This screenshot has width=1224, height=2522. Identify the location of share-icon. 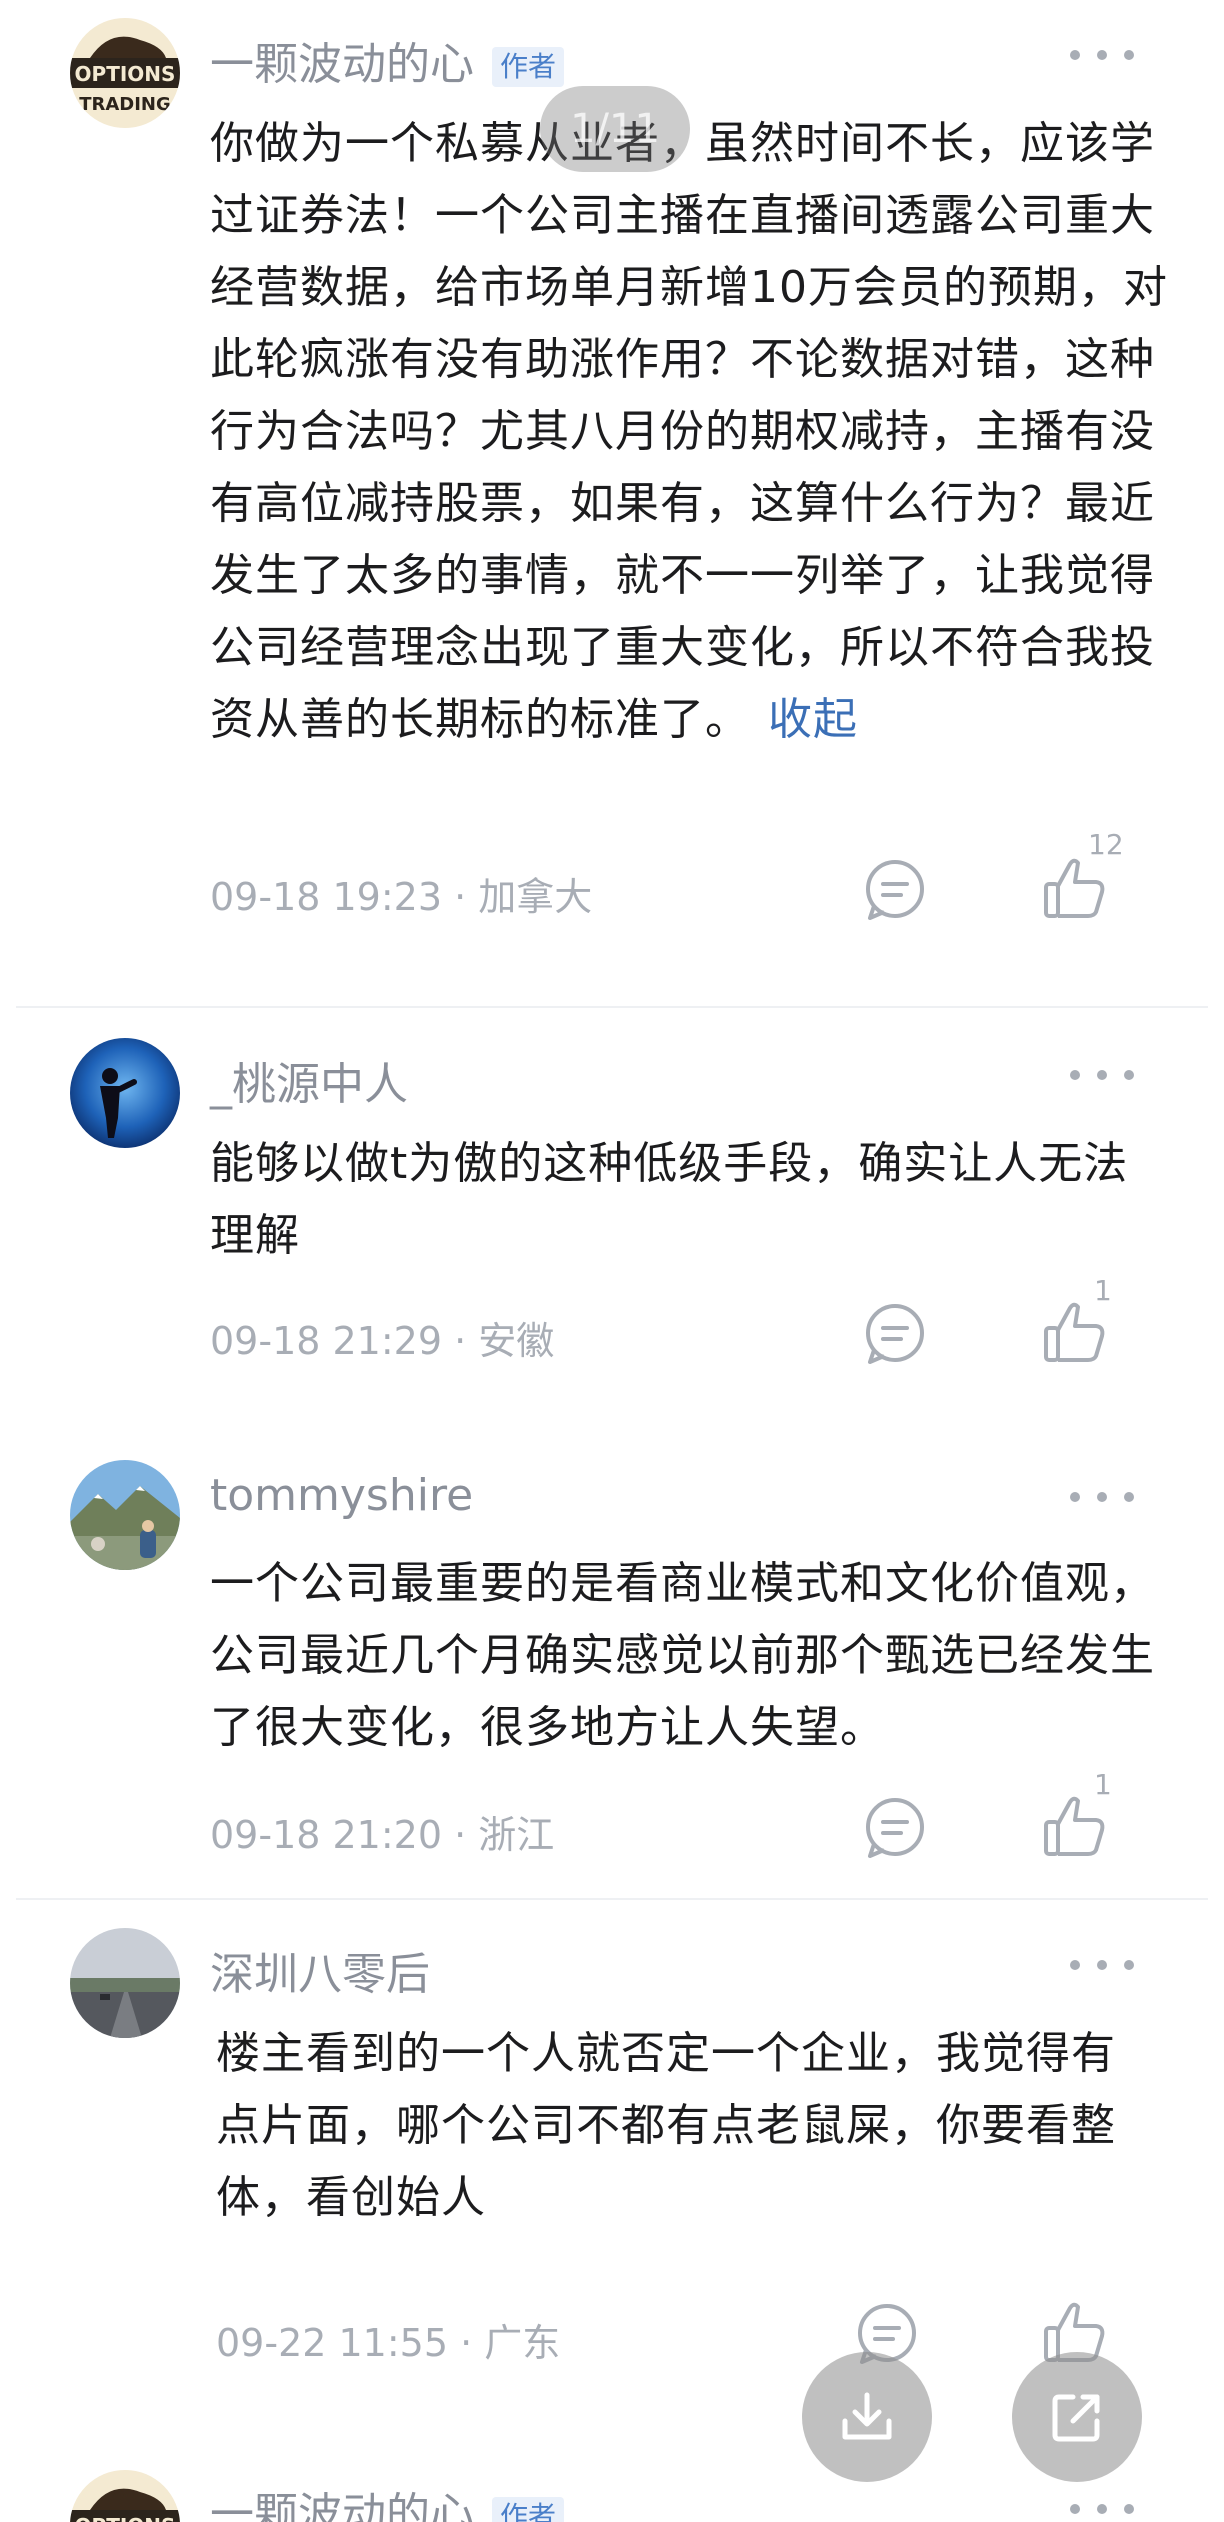
(1076, 2418).